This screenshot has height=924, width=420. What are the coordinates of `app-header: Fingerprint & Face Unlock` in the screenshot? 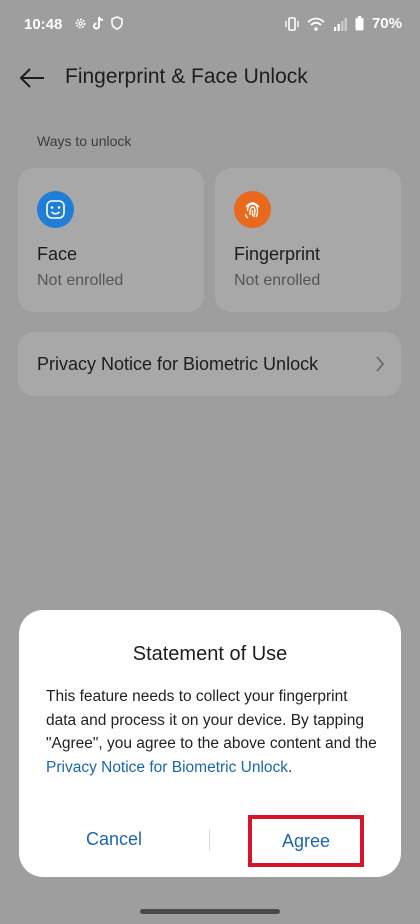 It's located at (210, 78).